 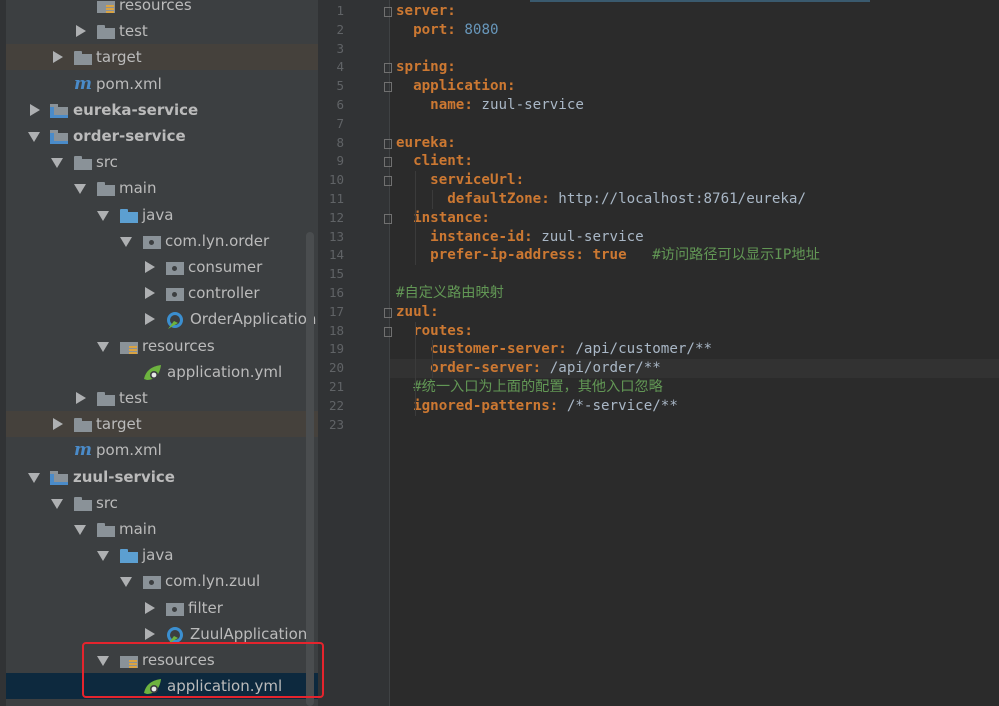 I want to click on tree-item-label: filter, so click(x=205, y=607).